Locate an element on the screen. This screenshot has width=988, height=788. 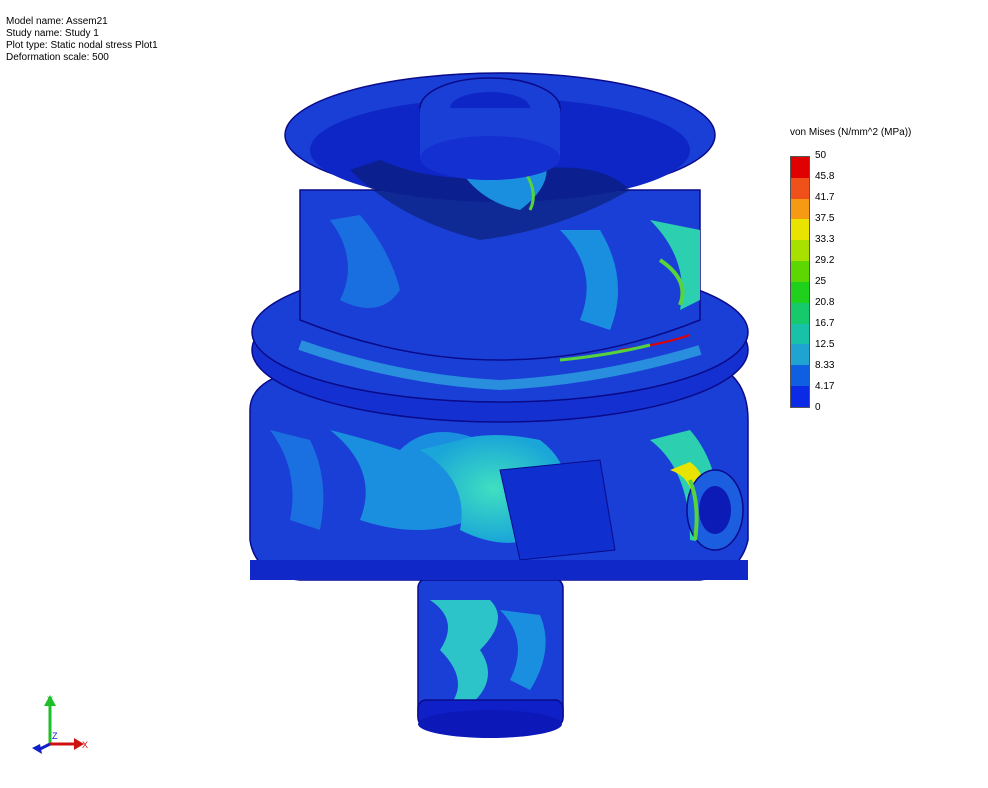
legend-label: 37.5 is located at coordinates (825, 218).